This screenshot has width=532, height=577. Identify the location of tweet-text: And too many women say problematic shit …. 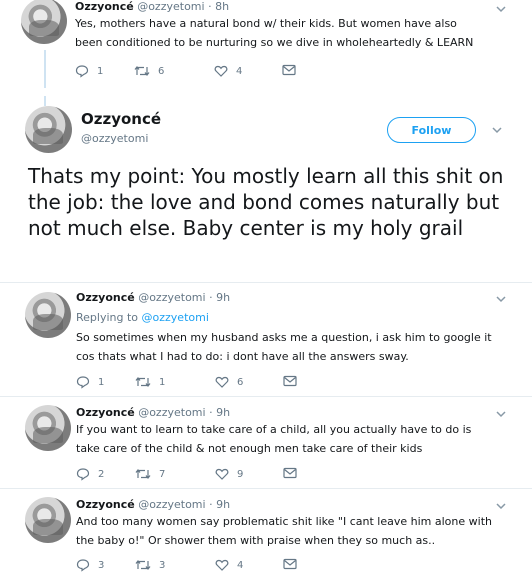
(284, 531).